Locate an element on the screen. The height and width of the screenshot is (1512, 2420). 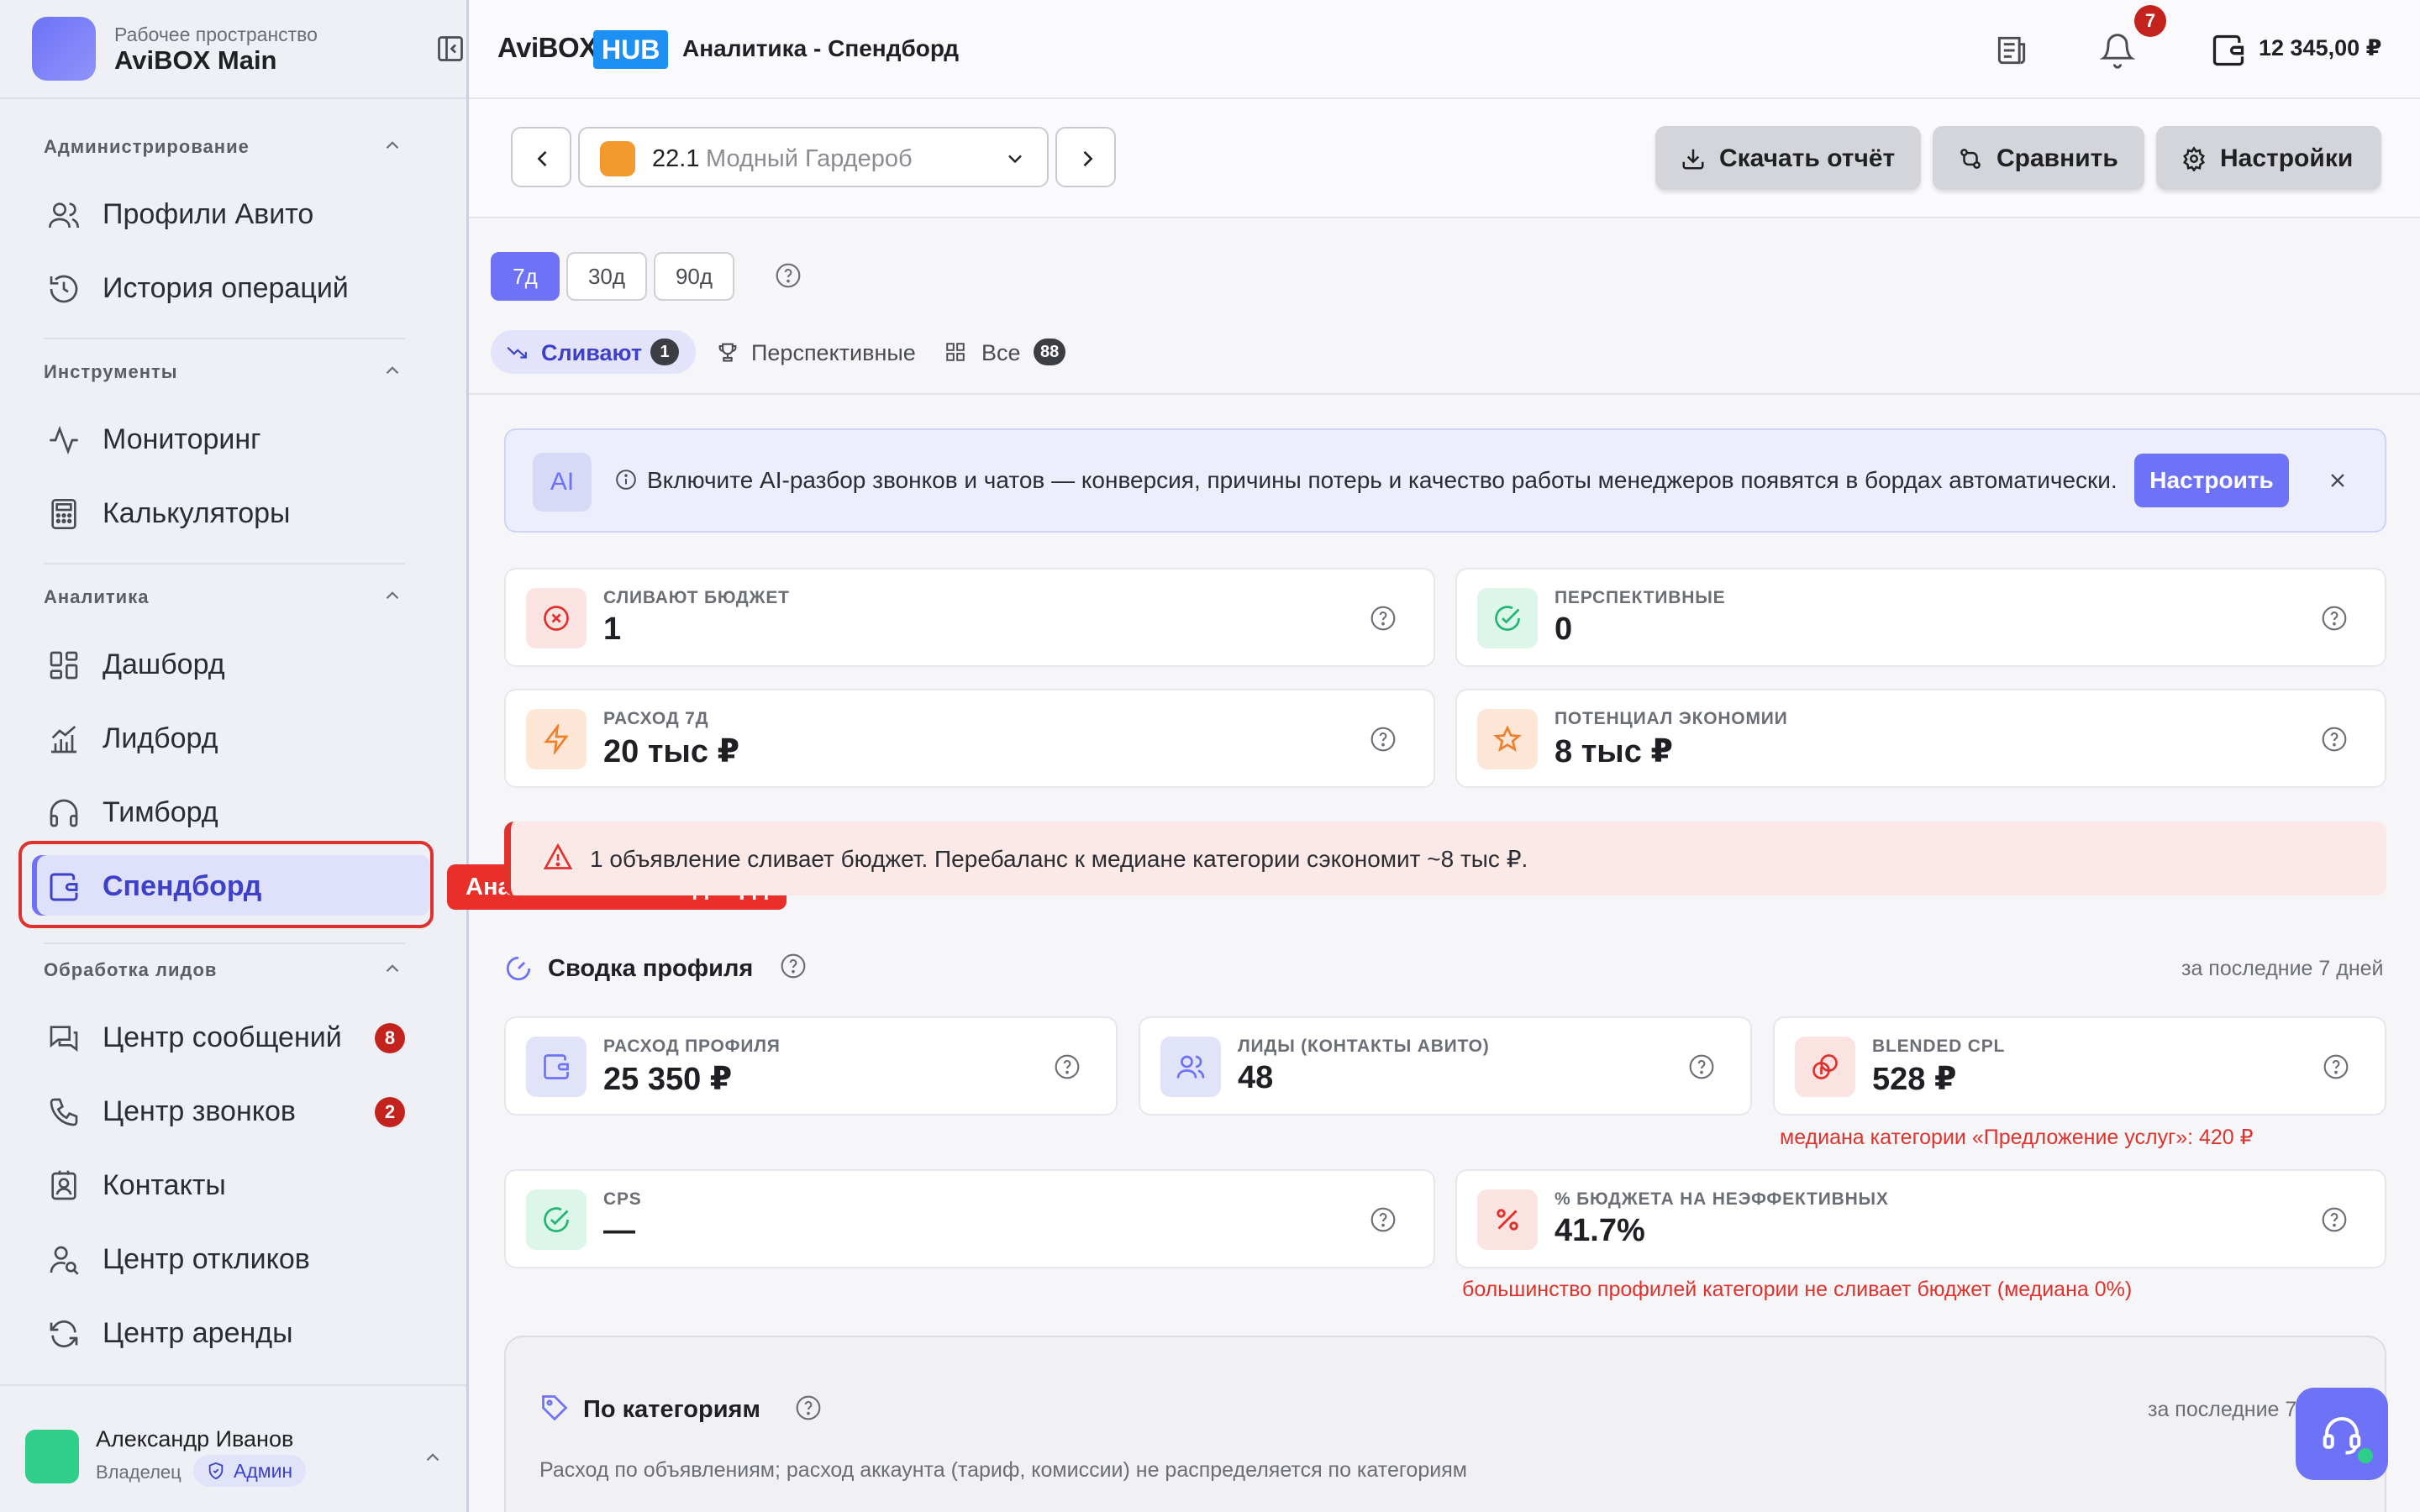
shield-icon is located at coordinates (216, 1471).